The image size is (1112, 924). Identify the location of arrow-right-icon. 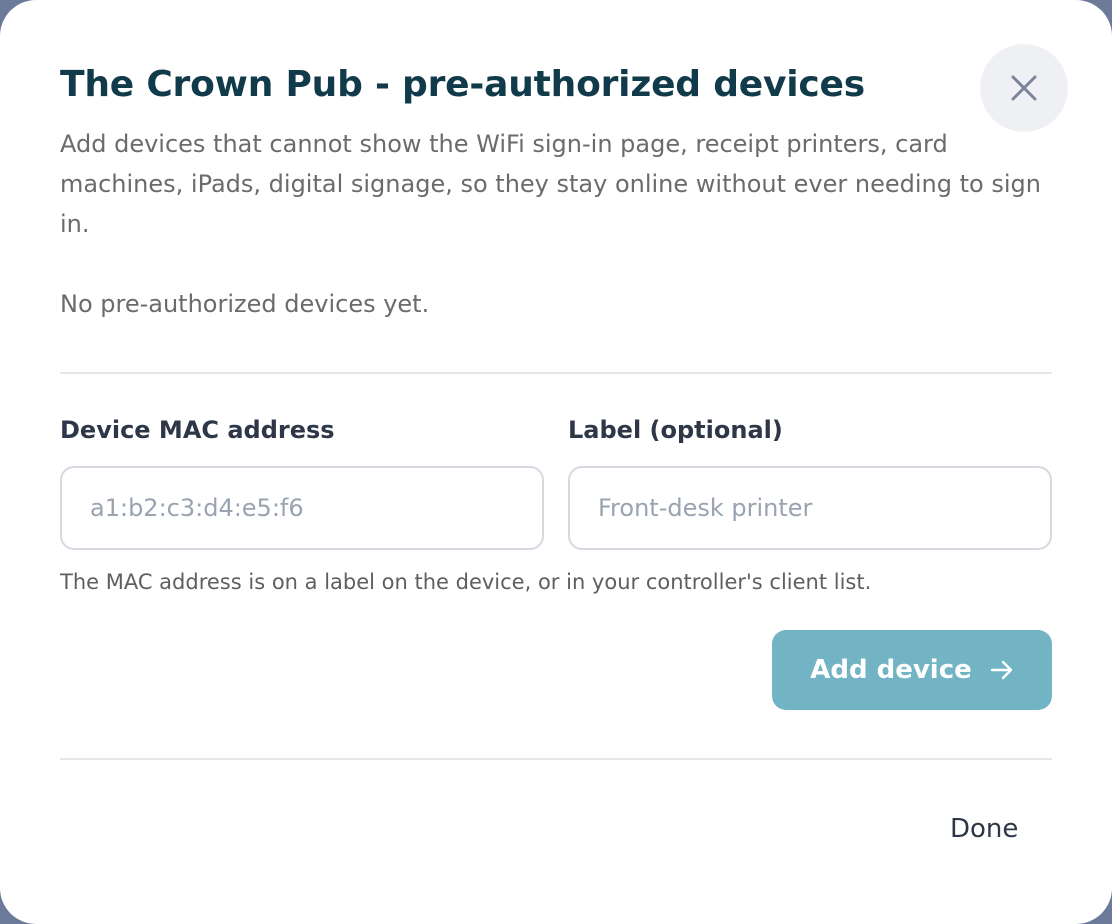
(1002, 670).